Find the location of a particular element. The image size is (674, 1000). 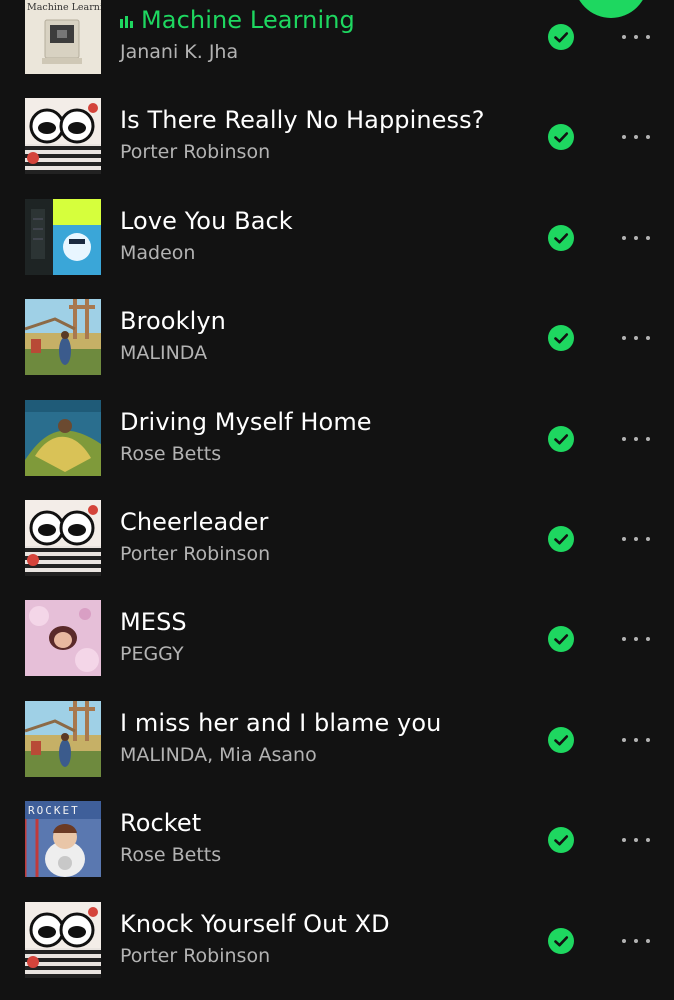

track-row: Brooklyn MALINDA is located at coordinates (337, 349).